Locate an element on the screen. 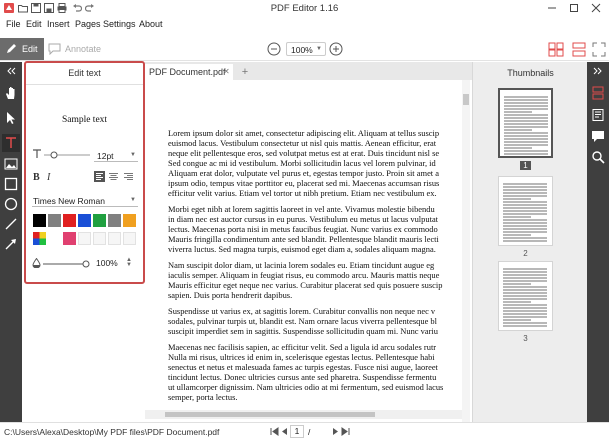 Image resolution: width=609 pixels, height=439 pixels. last-page-icon is located at coordinates (345, 431).